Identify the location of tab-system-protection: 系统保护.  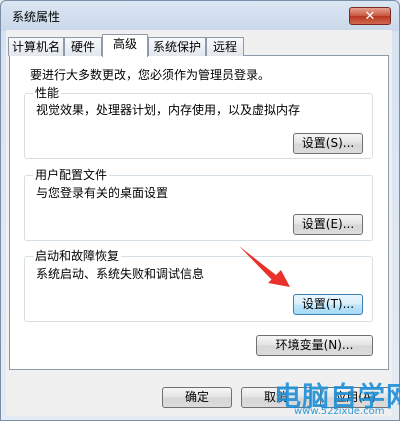
(177, 46).